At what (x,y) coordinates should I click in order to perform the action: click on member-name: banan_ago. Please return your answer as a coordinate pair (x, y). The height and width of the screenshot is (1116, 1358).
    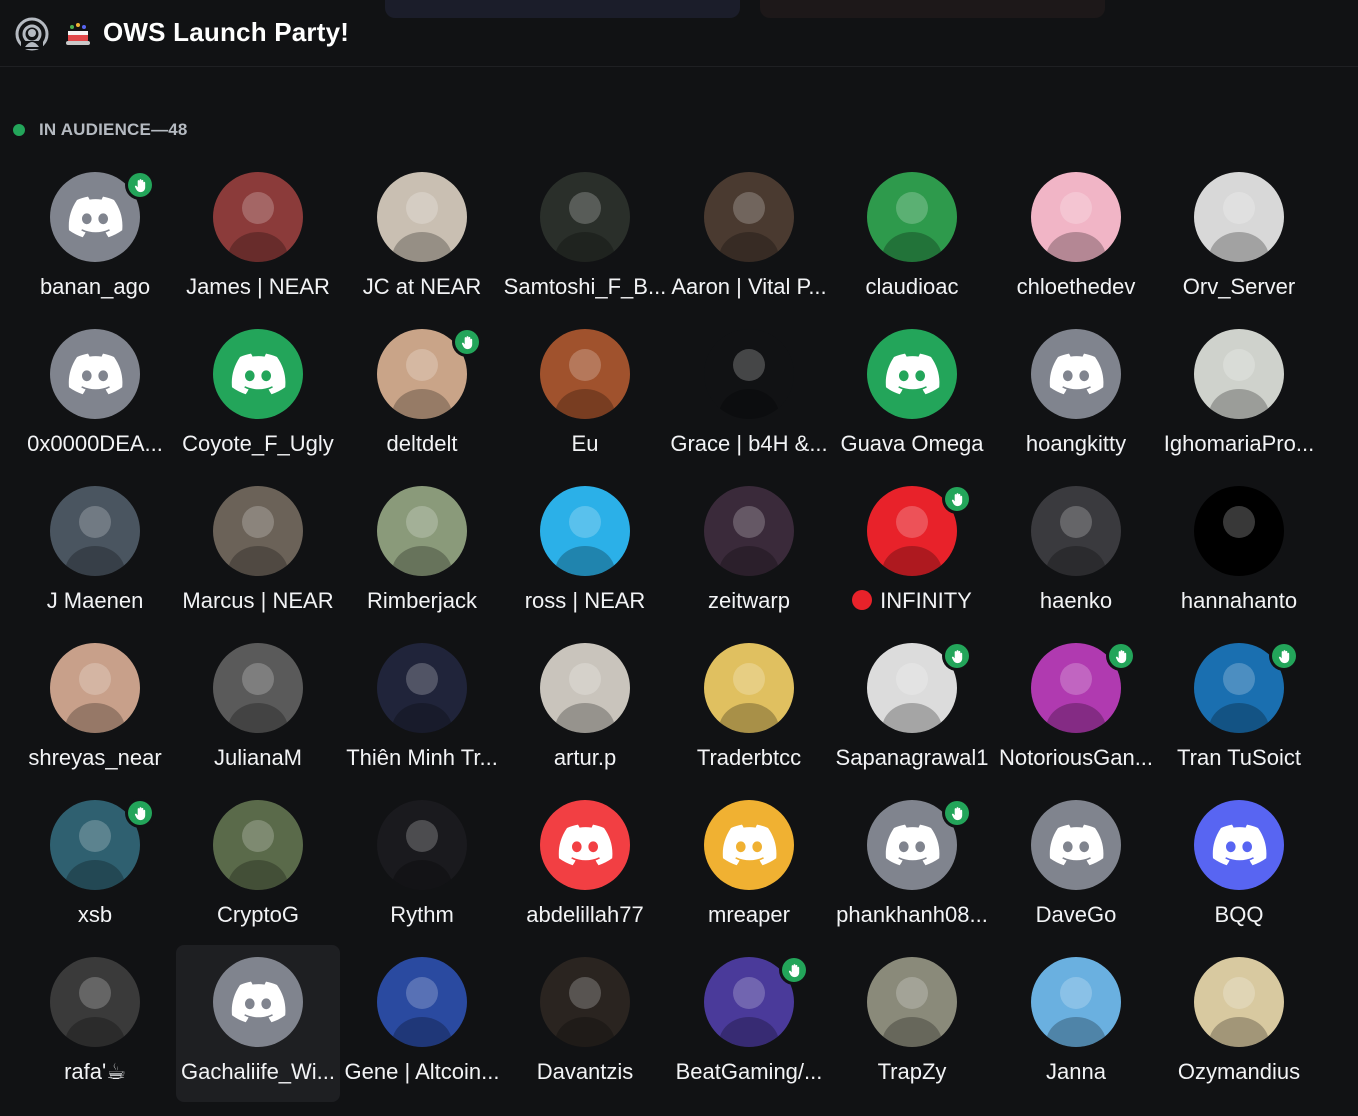
    Looking at the image, I should click on (95, 287).